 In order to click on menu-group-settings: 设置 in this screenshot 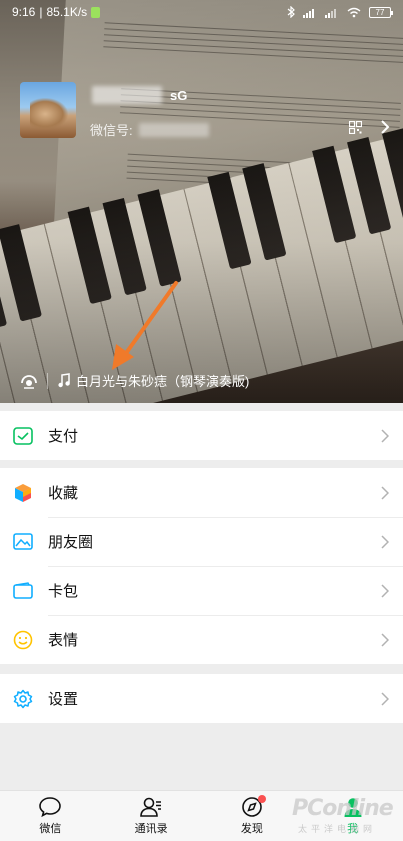, I will do `click(201, 698)`.